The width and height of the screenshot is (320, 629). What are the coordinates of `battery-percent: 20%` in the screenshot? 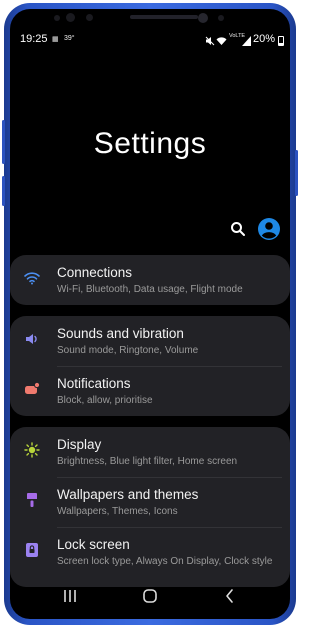 It's located at (264, 39).